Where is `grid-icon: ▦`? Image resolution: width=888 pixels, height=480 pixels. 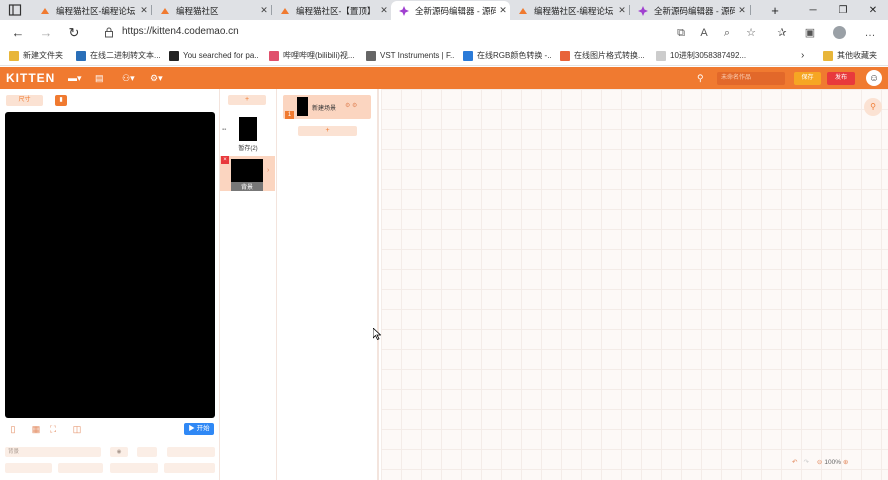
grid-icon: ▦ is located at coordinates (36, 429).